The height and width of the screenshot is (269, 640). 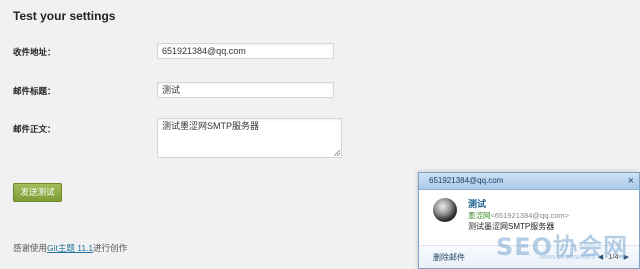 What do you see at coordinates (64, 16) in the screenshot?
I see `page-title: Test your settings` at bounding box center [64, 16].